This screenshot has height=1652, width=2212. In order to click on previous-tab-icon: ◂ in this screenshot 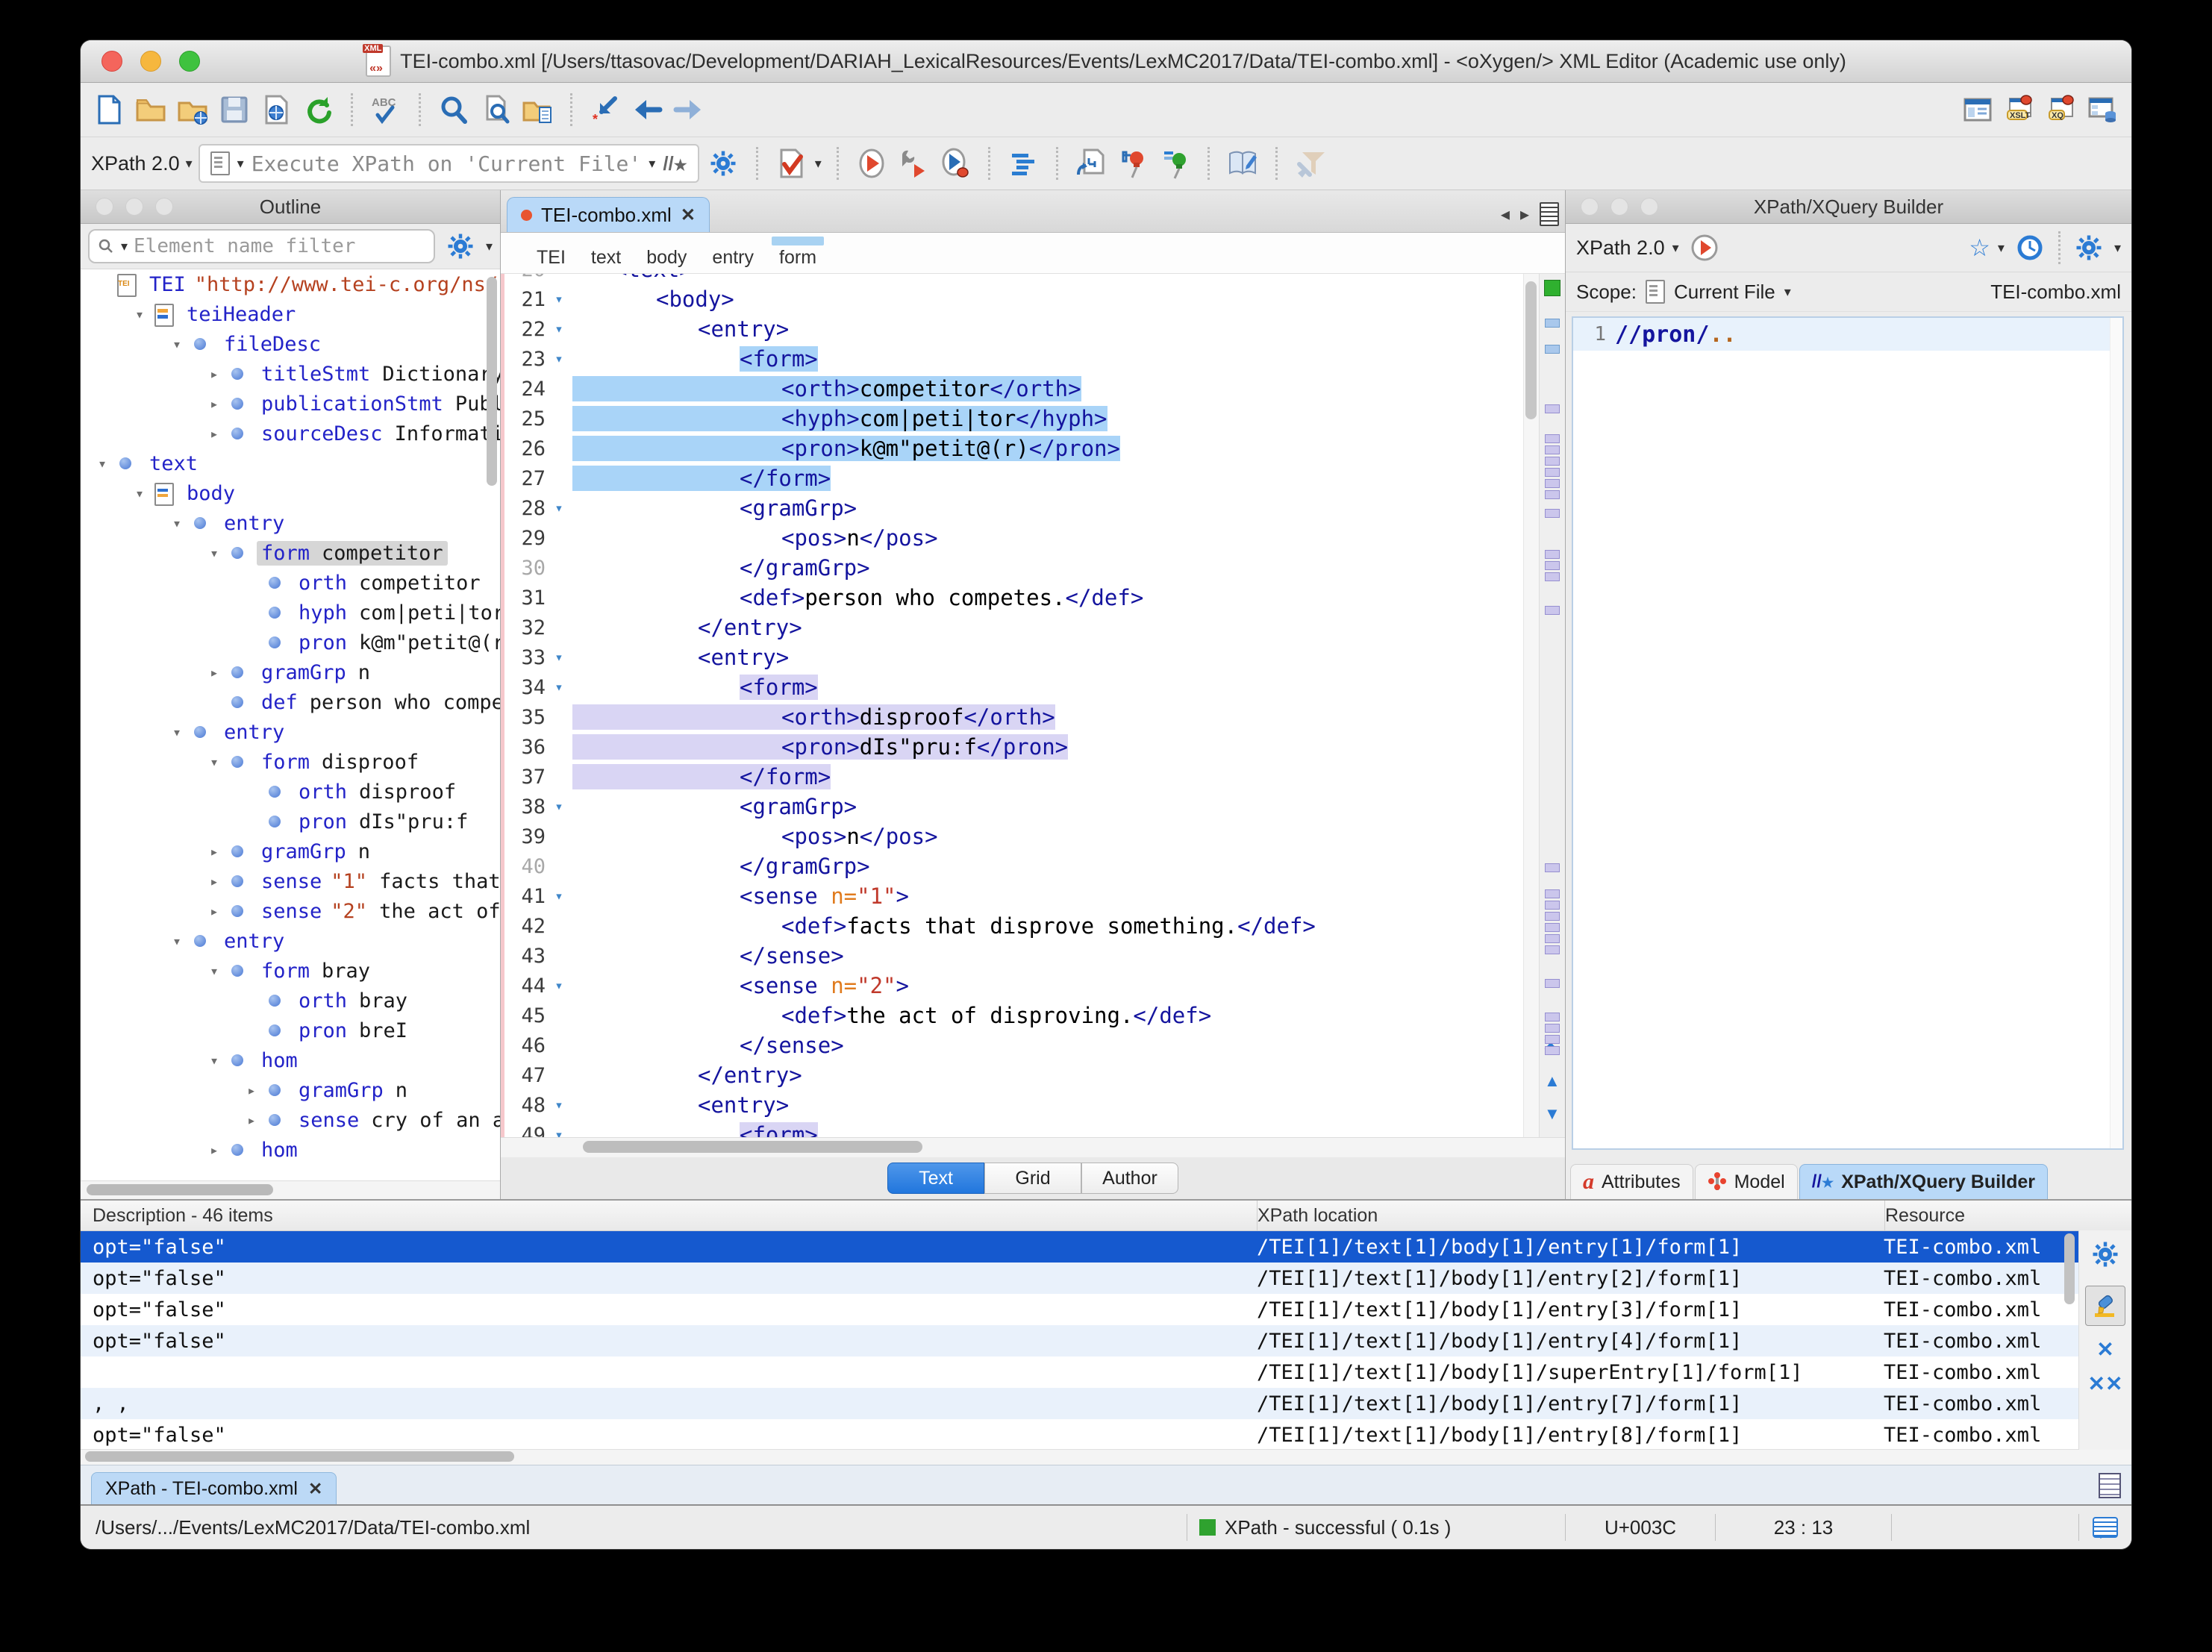, I will do `click(1506, 215)`.